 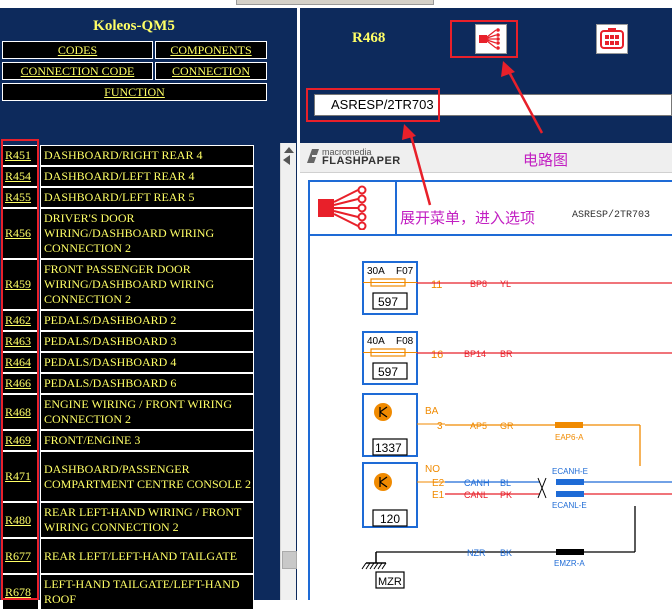 What do you see at coordinates (147, 197) in the screenshot?
I see `list-item-desc: DASHBOARD/LEFT REAR 5` at bounding box center [147, 197].